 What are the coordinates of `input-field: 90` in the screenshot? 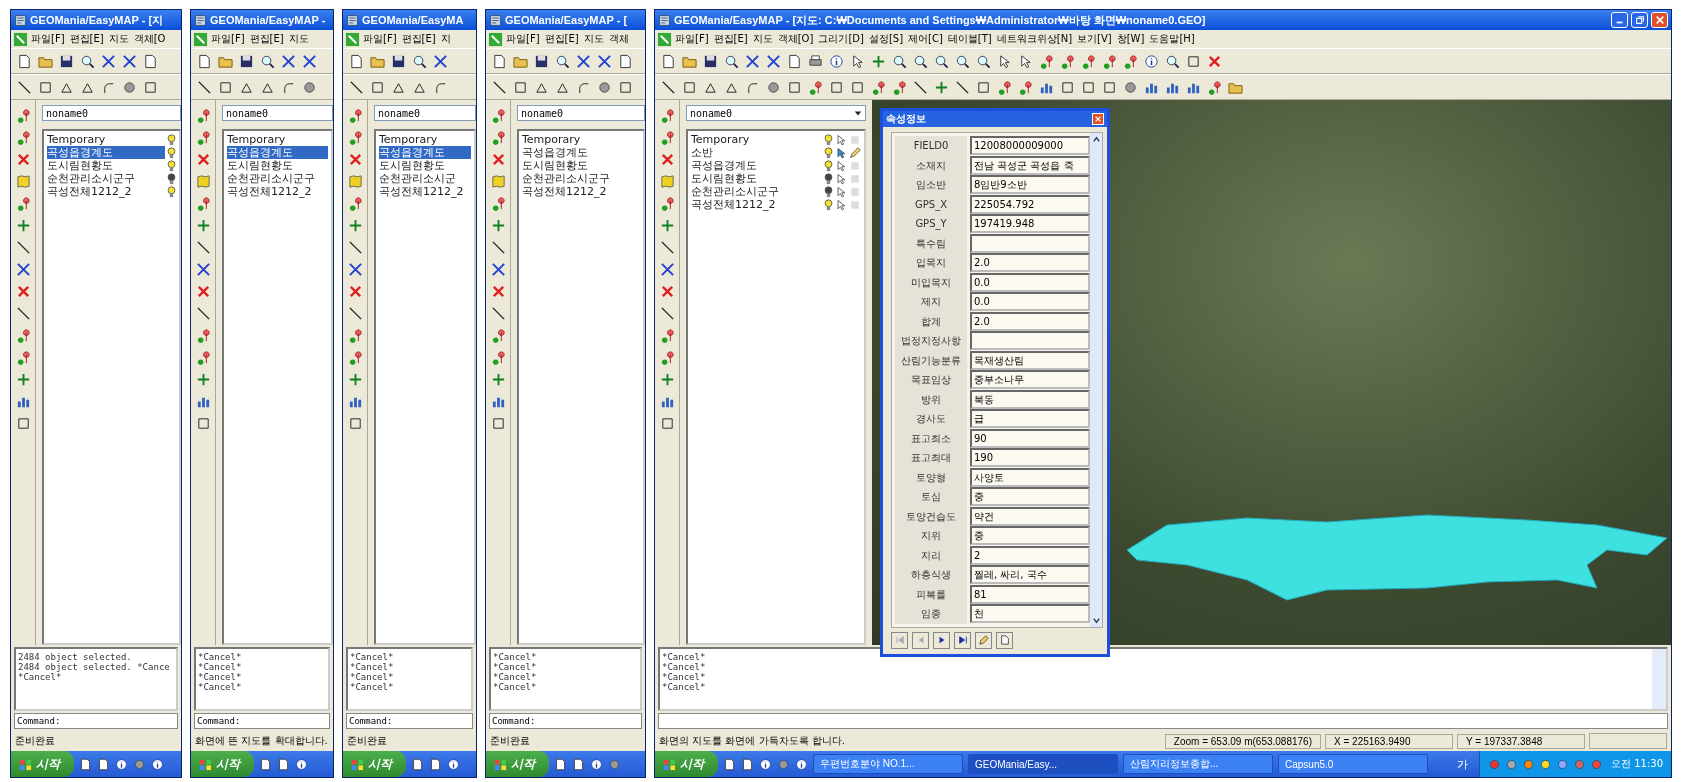 It's located at (1030, 438).